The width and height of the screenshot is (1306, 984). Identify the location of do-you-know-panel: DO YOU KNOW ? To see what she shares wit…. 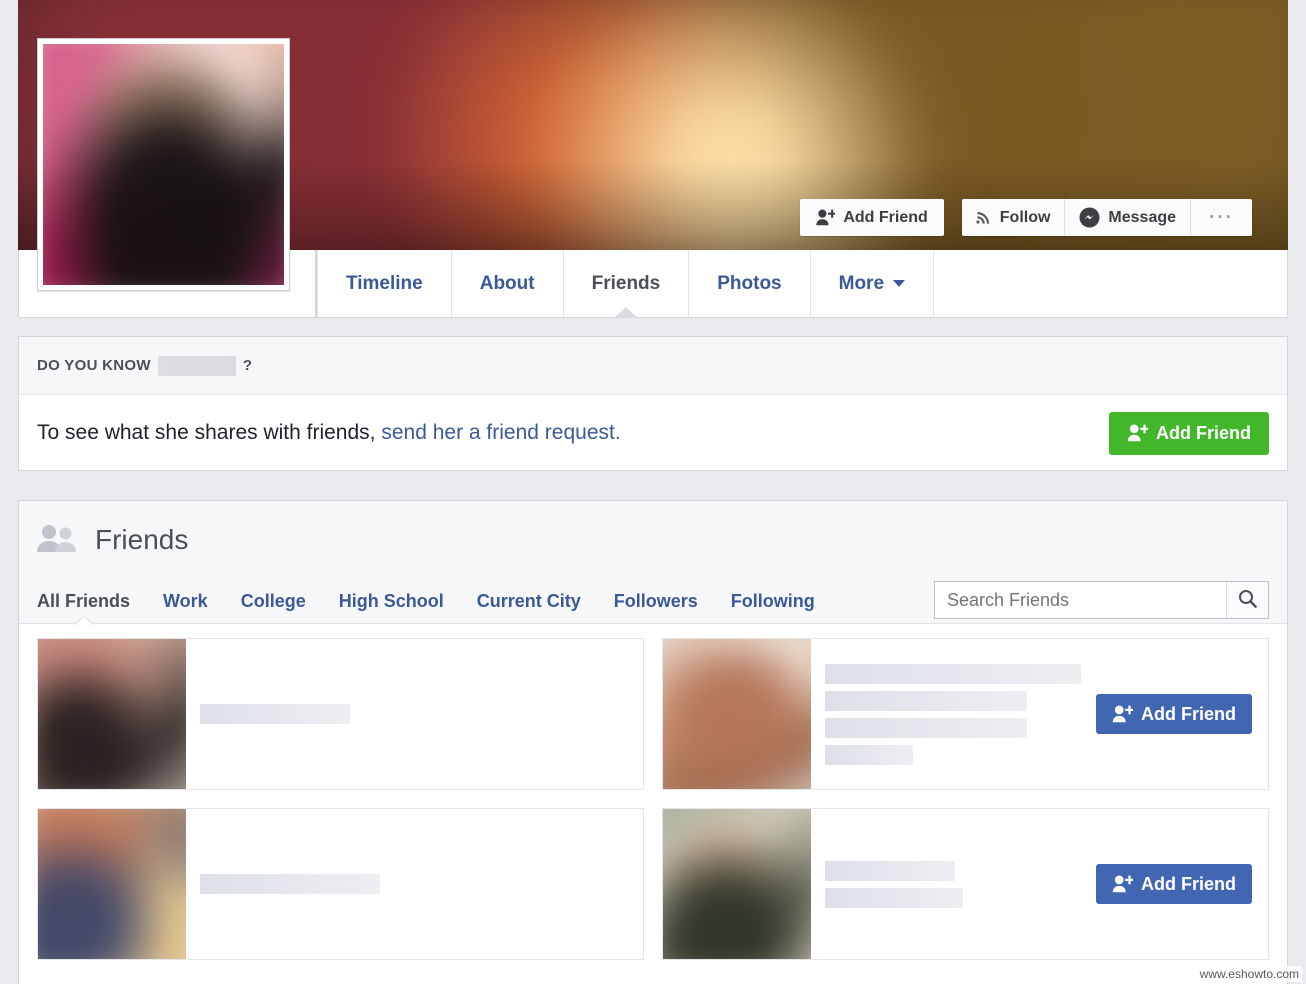
(653, 403).